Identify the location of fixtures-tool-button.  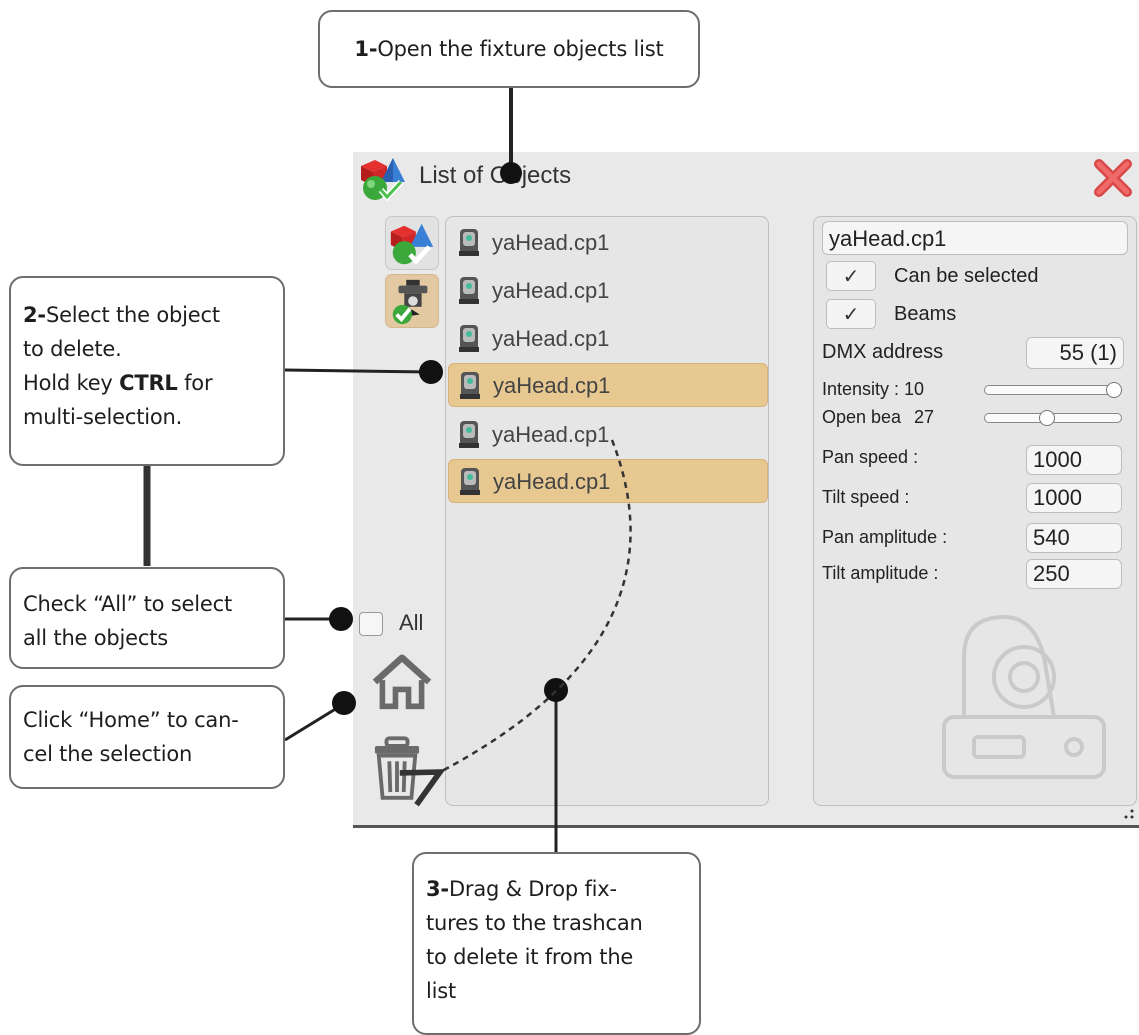
(412, 301).